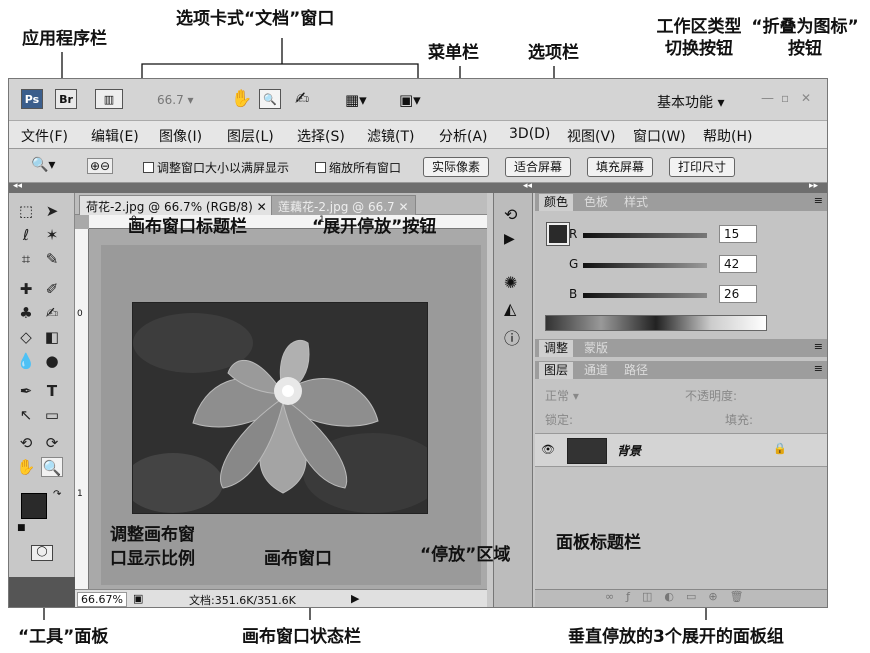 The image size is (870, 653). What do you see at coordinates (785, 98) in the screenshot?
I see `maximize-icon: ▫` at bounding box center [785, 98].